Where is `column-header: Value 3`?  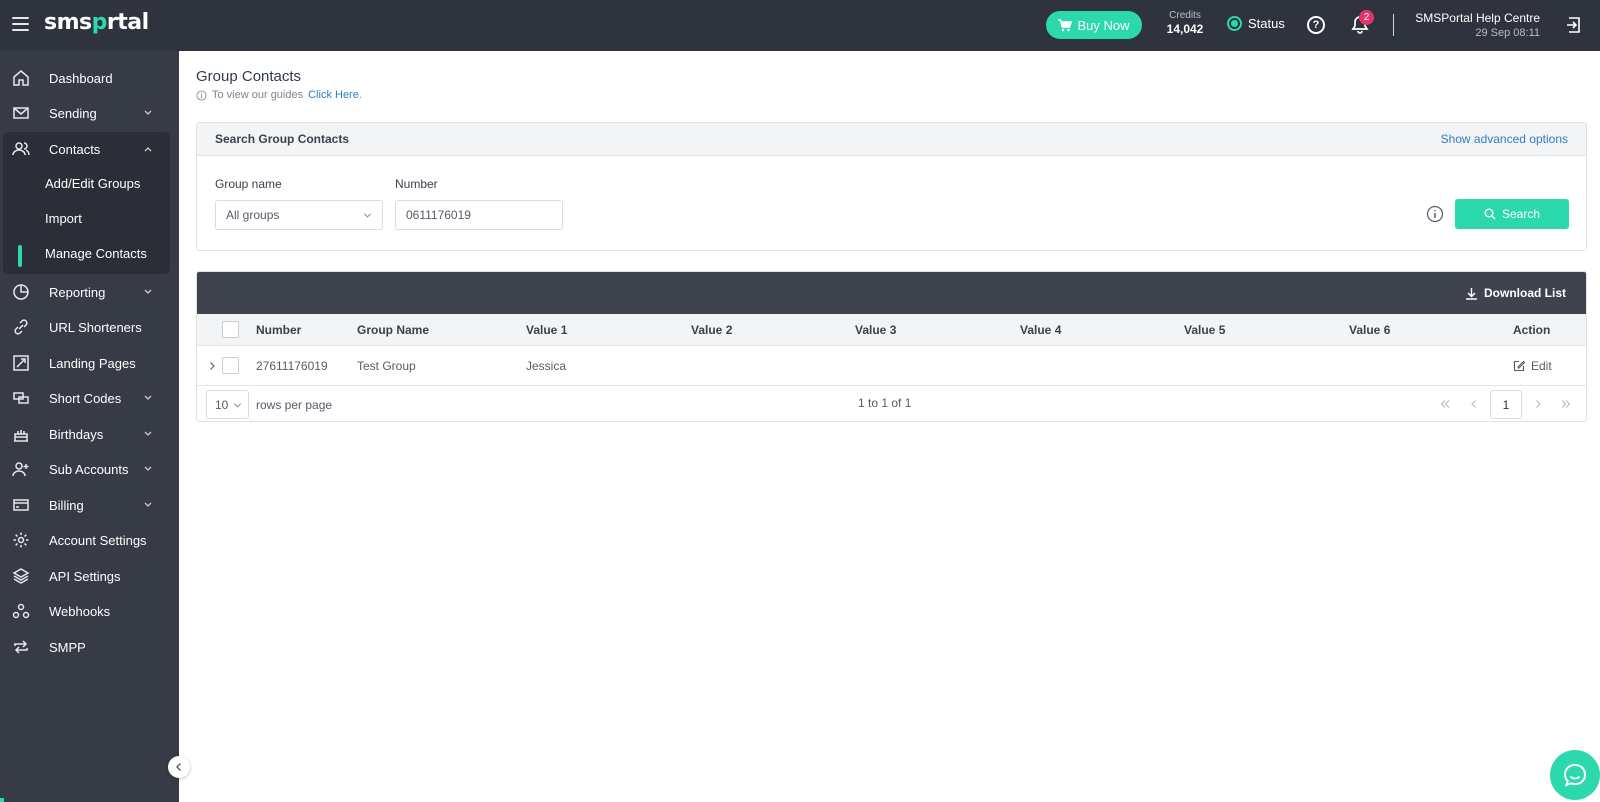 column-header: Value 3 is located at coordinates (875, 329).